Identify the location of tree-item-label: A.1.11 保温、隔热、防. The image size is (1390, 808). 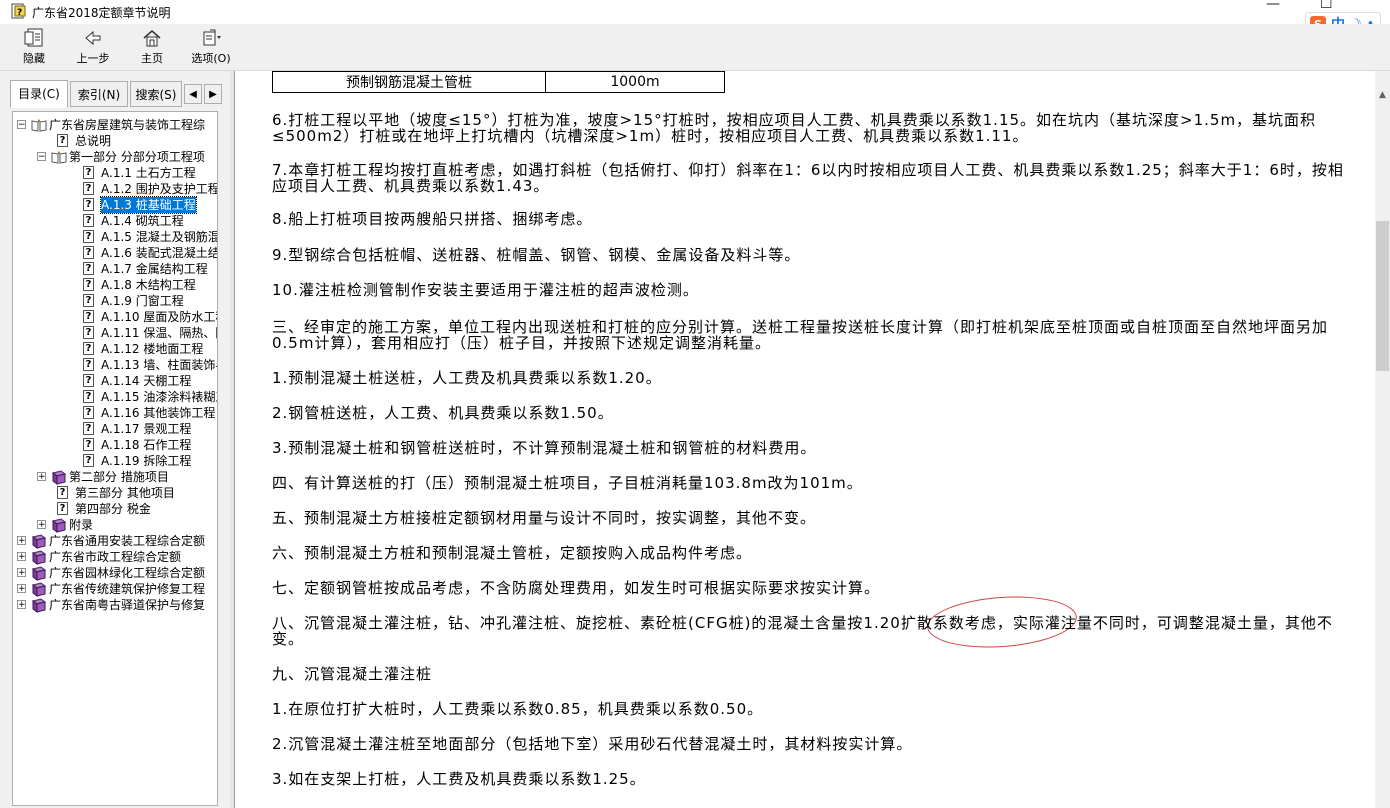
(159, 333).